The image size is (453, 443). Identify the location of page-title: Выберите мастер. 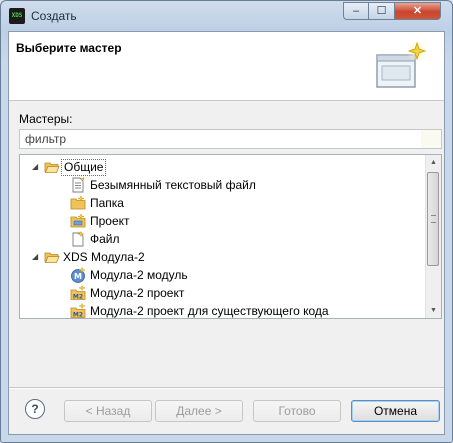
(69, 48).